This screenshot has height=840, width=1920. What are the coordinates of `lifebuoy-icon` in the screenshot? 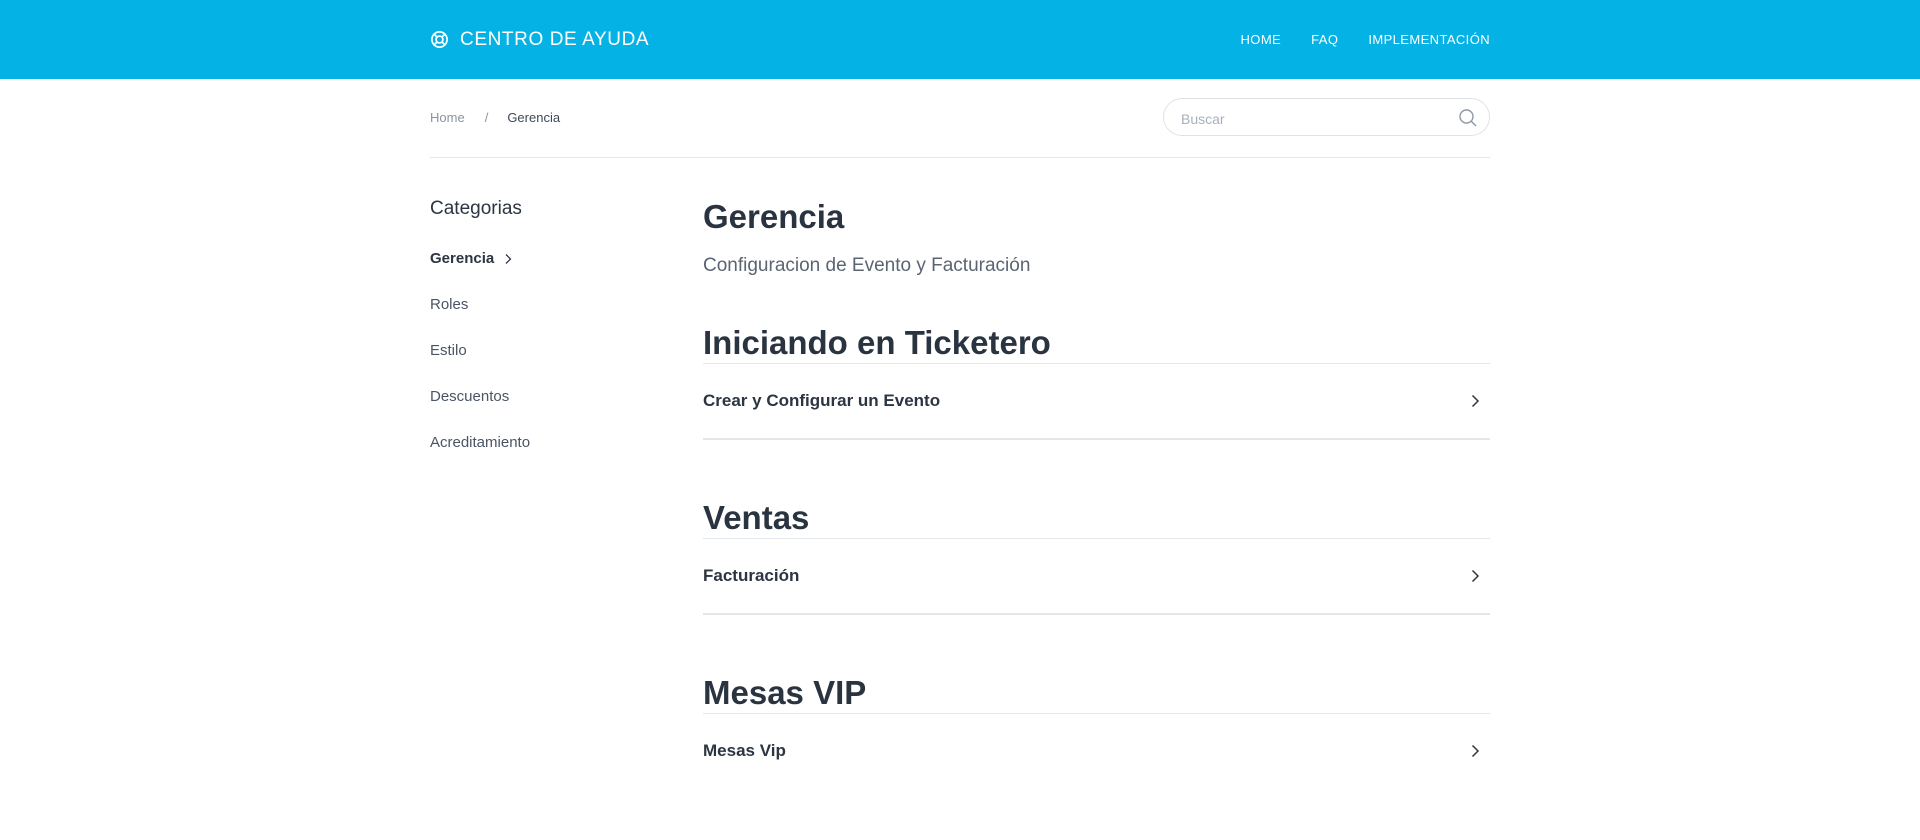 It's located at (439, 39).